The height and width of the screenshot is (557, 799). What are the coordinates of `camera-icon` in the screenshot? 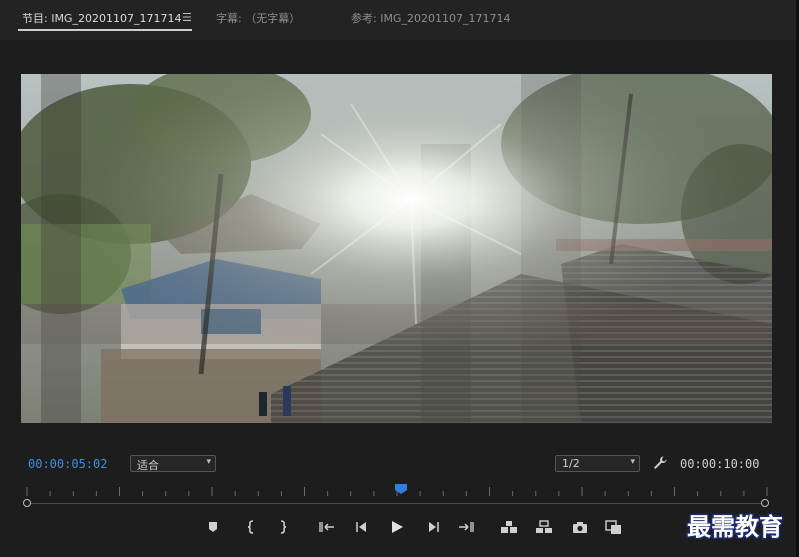 It's located at (580, 527).